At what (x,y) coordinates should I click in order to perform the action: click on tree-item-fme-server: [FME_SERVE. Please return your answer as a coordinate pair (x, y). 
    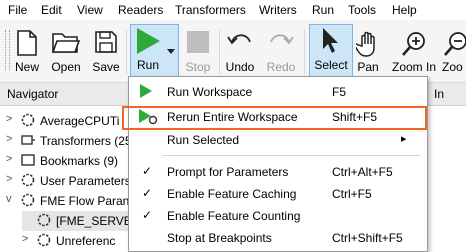
    Looking at the image, I should click on (77, 221).